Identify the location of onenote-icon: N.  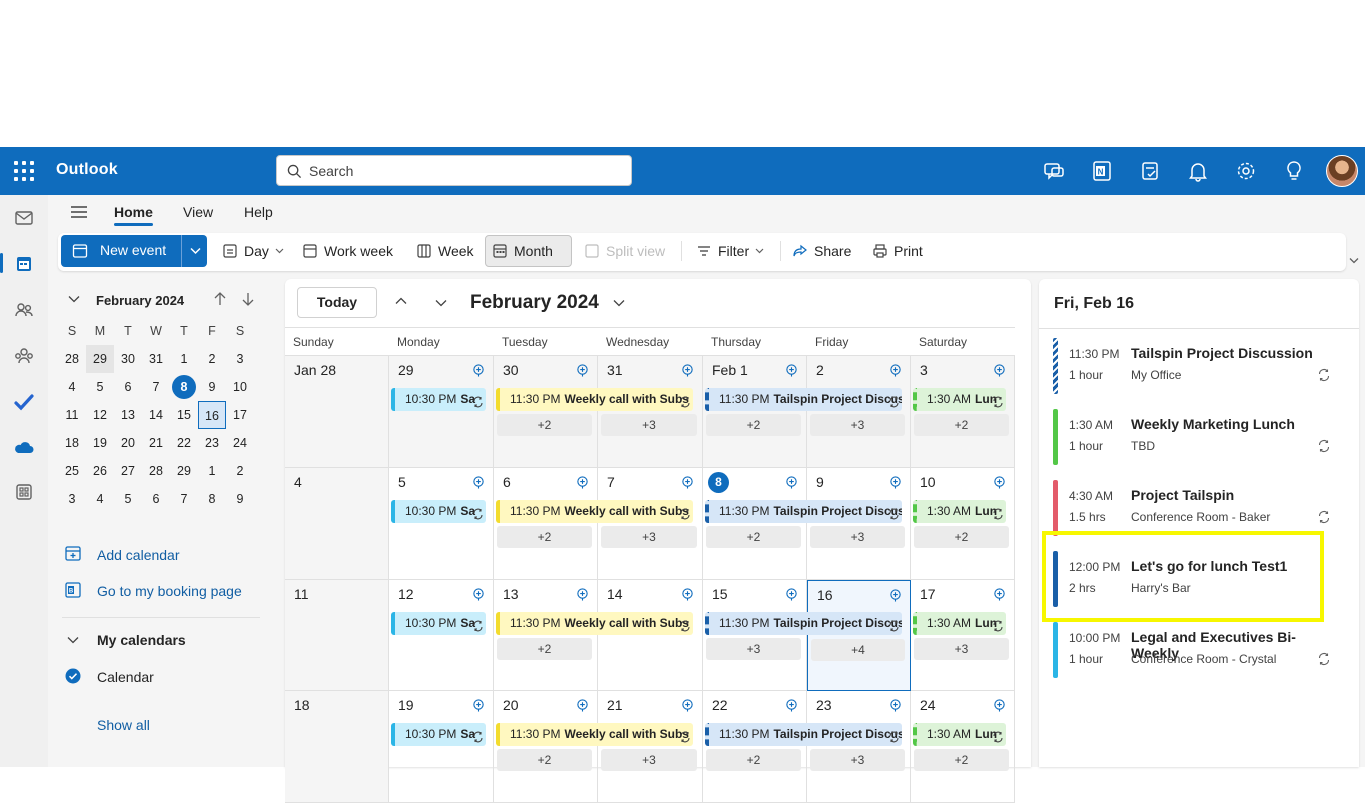
(1102, 171).